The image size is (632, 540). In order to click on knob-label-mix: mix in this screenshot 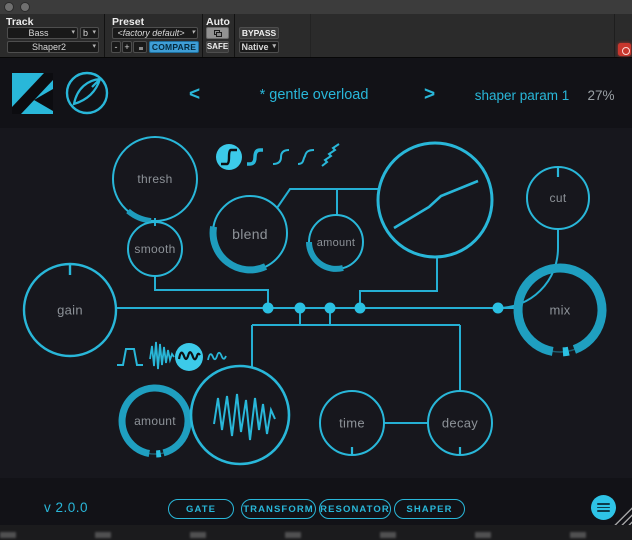, I will do `click(560, 310)`.